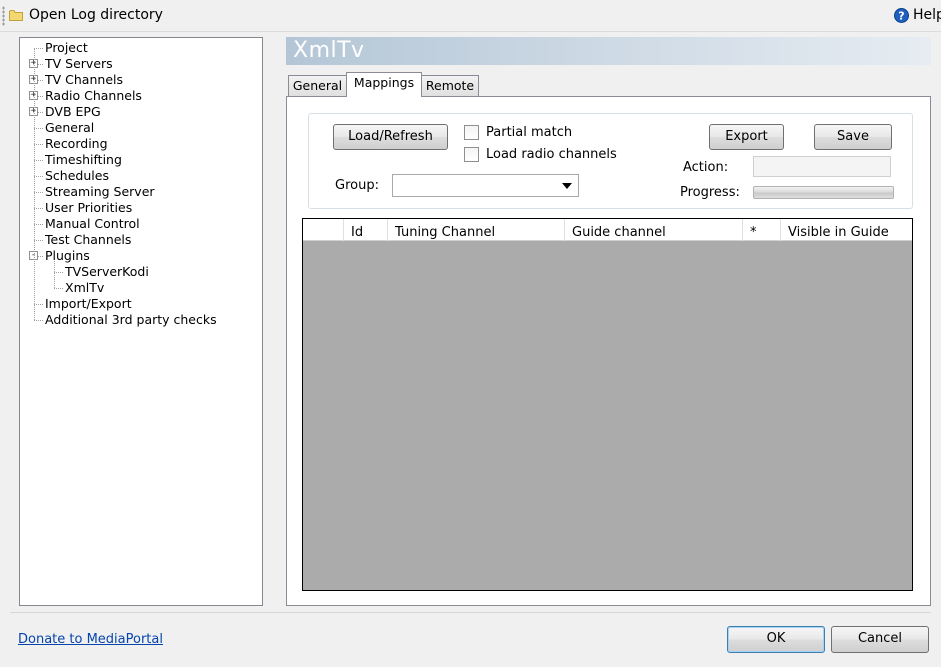 This screenshot has height=667, width=941. Describe the element at coordinates (529, 132) in the screenshot. I see `partial-match-label: Partial match` at that location.